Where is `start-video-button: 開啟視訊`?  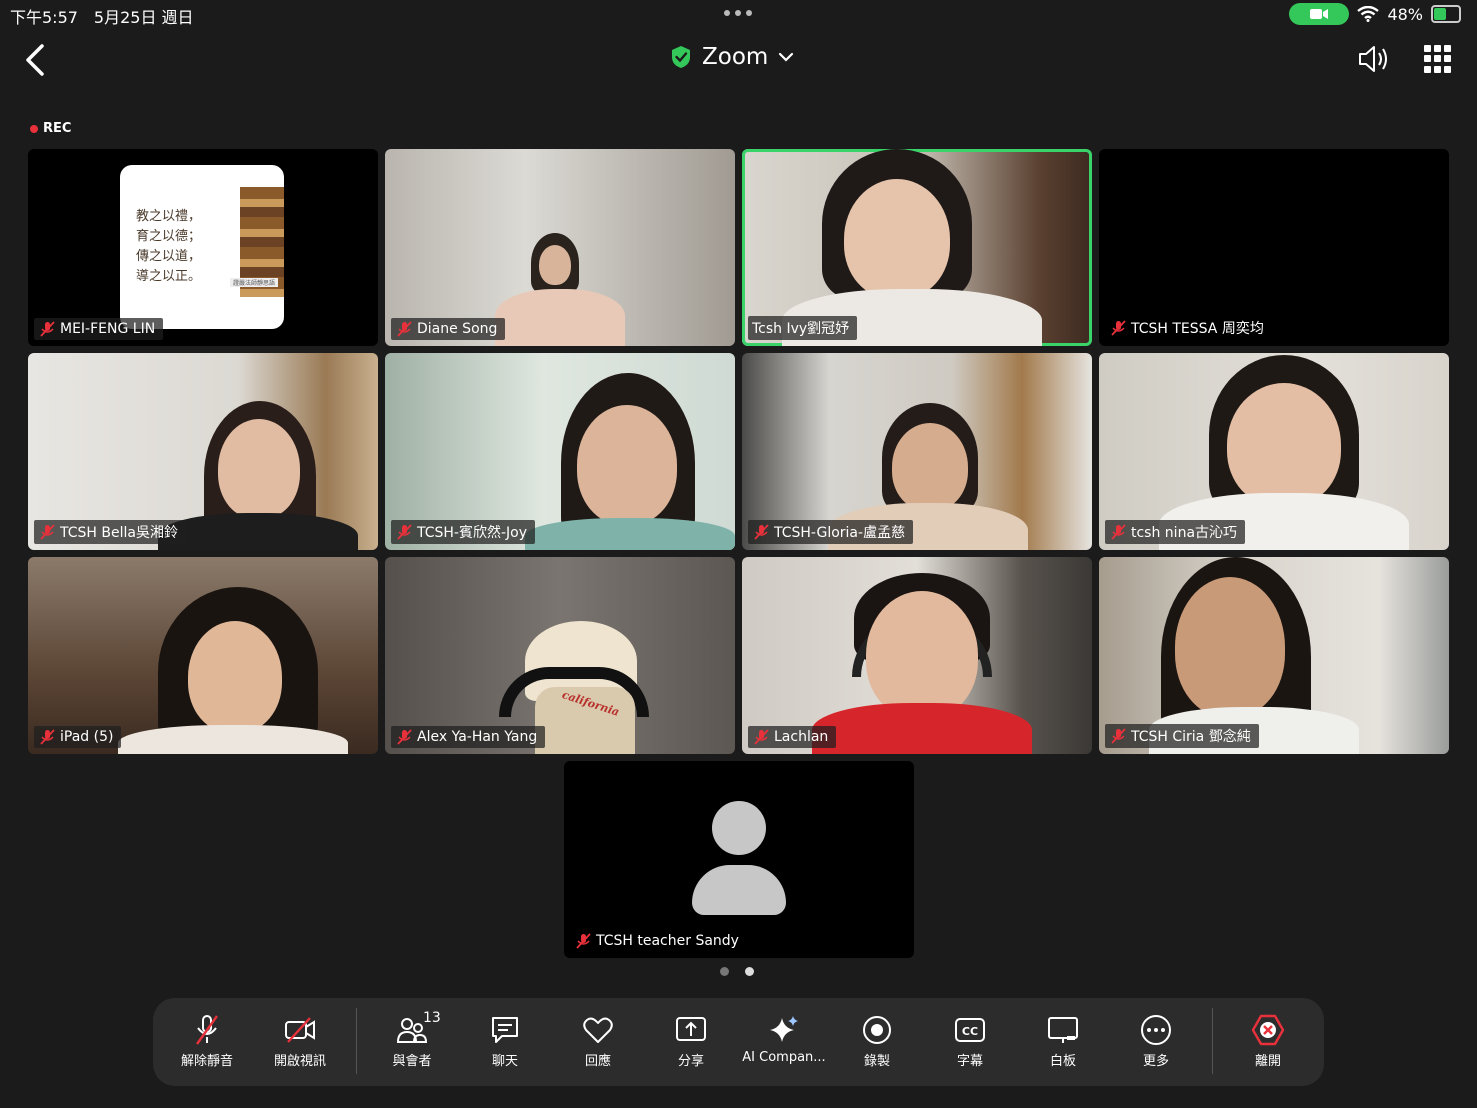
start-video-button: 開啟視訊 is located at coordinates (300, 1040).